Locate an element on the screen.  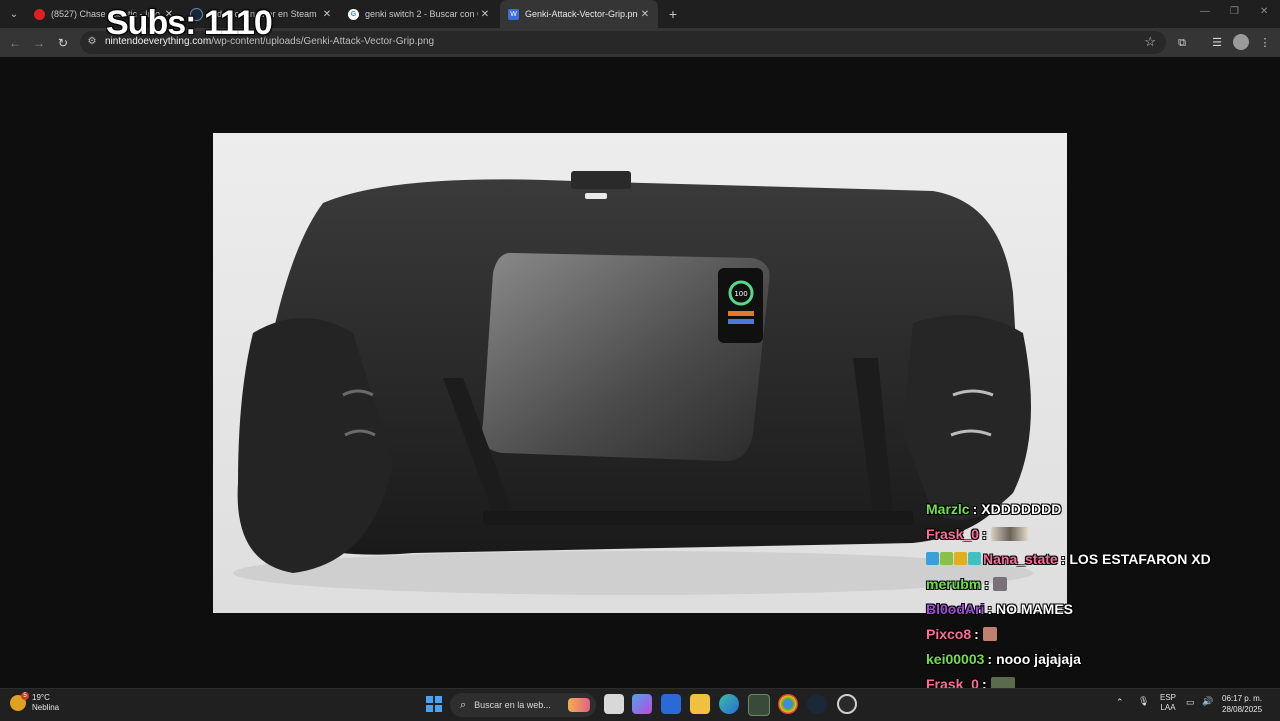
obs-icon is located at coordinates (847, 704).